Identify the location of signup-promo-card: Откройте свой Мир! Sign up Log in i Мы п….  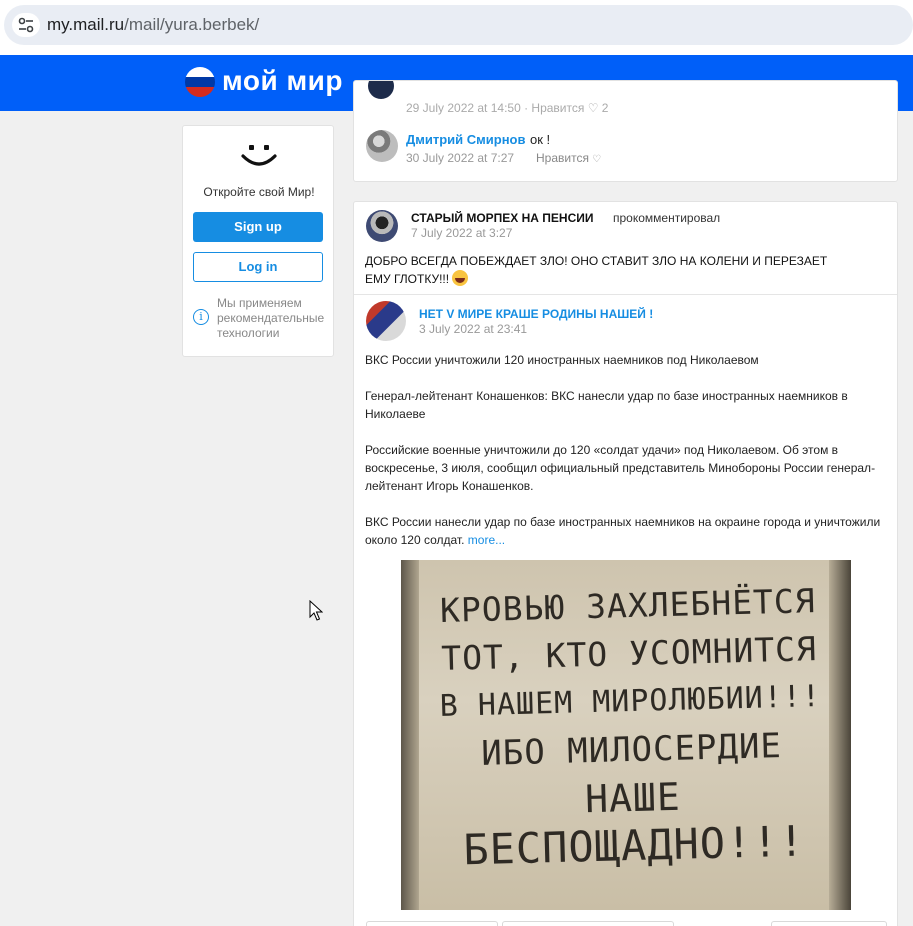
(258, 241).